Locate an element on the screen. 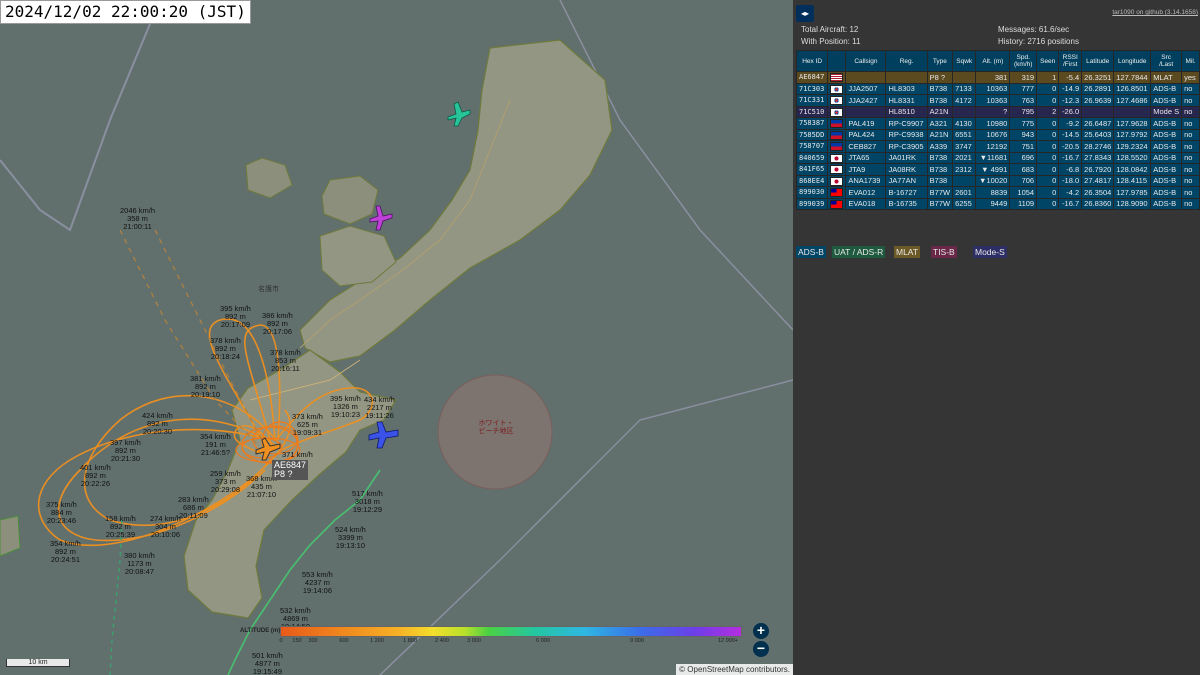 This screenshot has width=1200, height=675. cell-type: P8 ? is located at coordinates (940, 77).